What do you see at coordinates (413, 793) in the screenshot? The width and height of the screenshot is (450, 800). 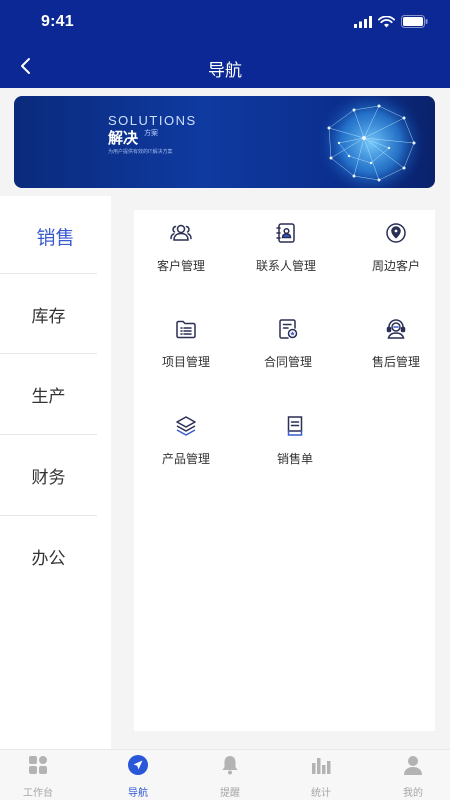 I see `tab-label: 我的` at bounding box center [413, 793].